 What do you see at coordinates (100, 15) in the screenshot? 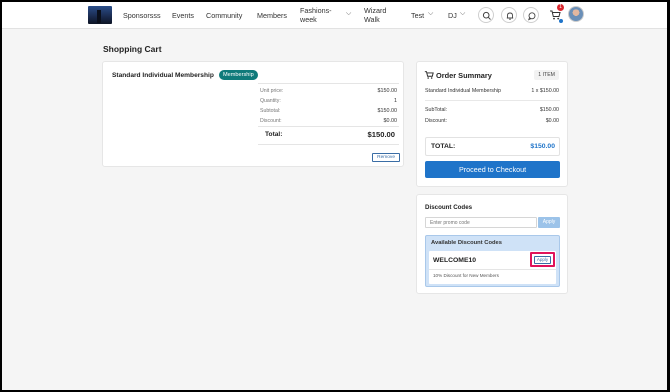
I see `site-logo` at bounding box center [100, 15].